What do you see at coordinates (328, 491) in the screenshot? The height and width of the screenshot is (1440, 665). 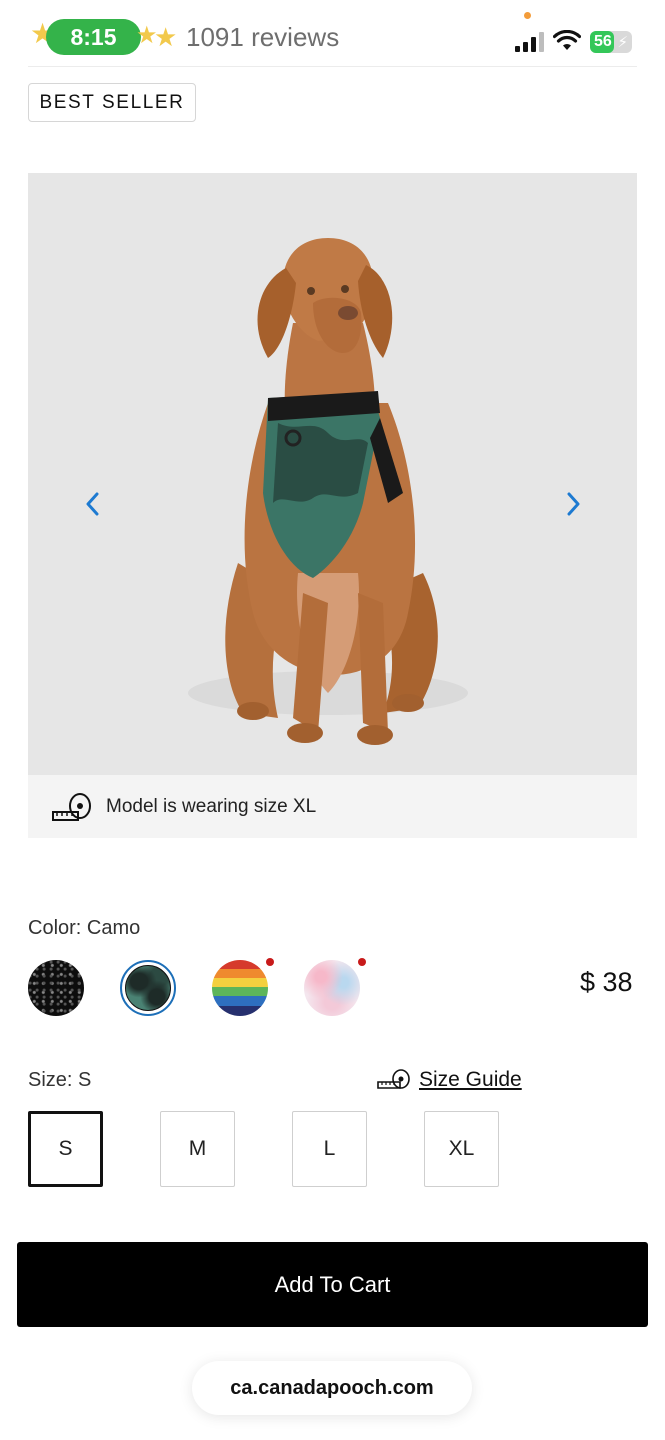 I see `dog-in-harness-illustration` at bounding box center [328, 491].